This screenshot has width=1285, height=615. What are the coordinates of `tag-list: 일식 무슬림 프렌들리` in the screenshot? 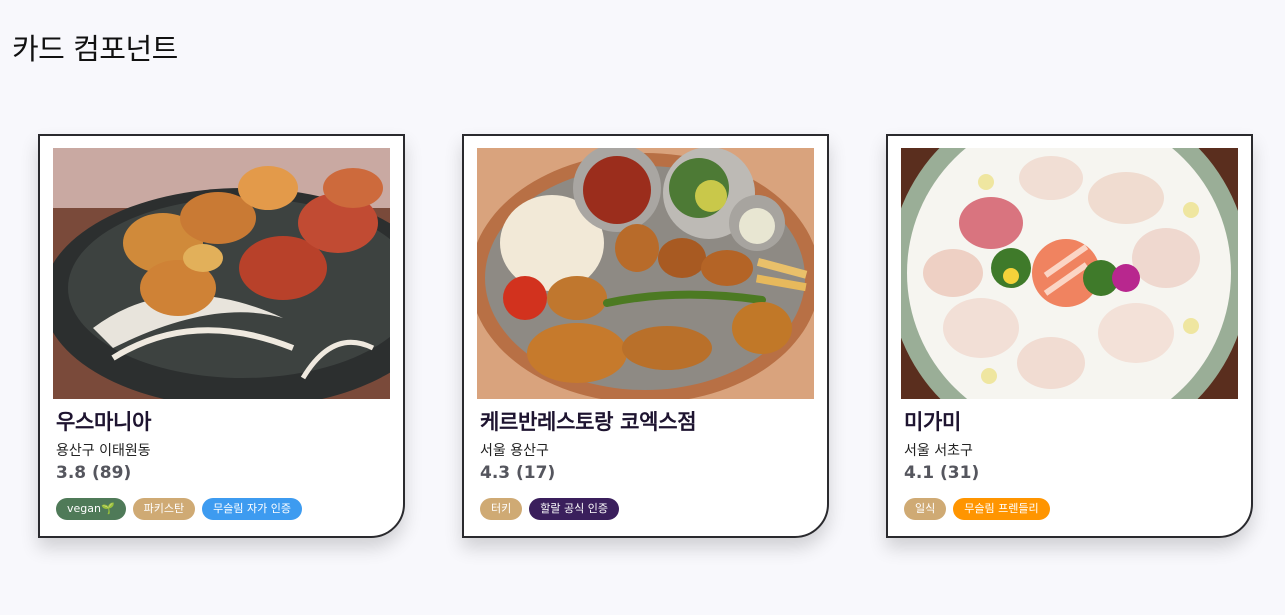 It's located at (977, 509).